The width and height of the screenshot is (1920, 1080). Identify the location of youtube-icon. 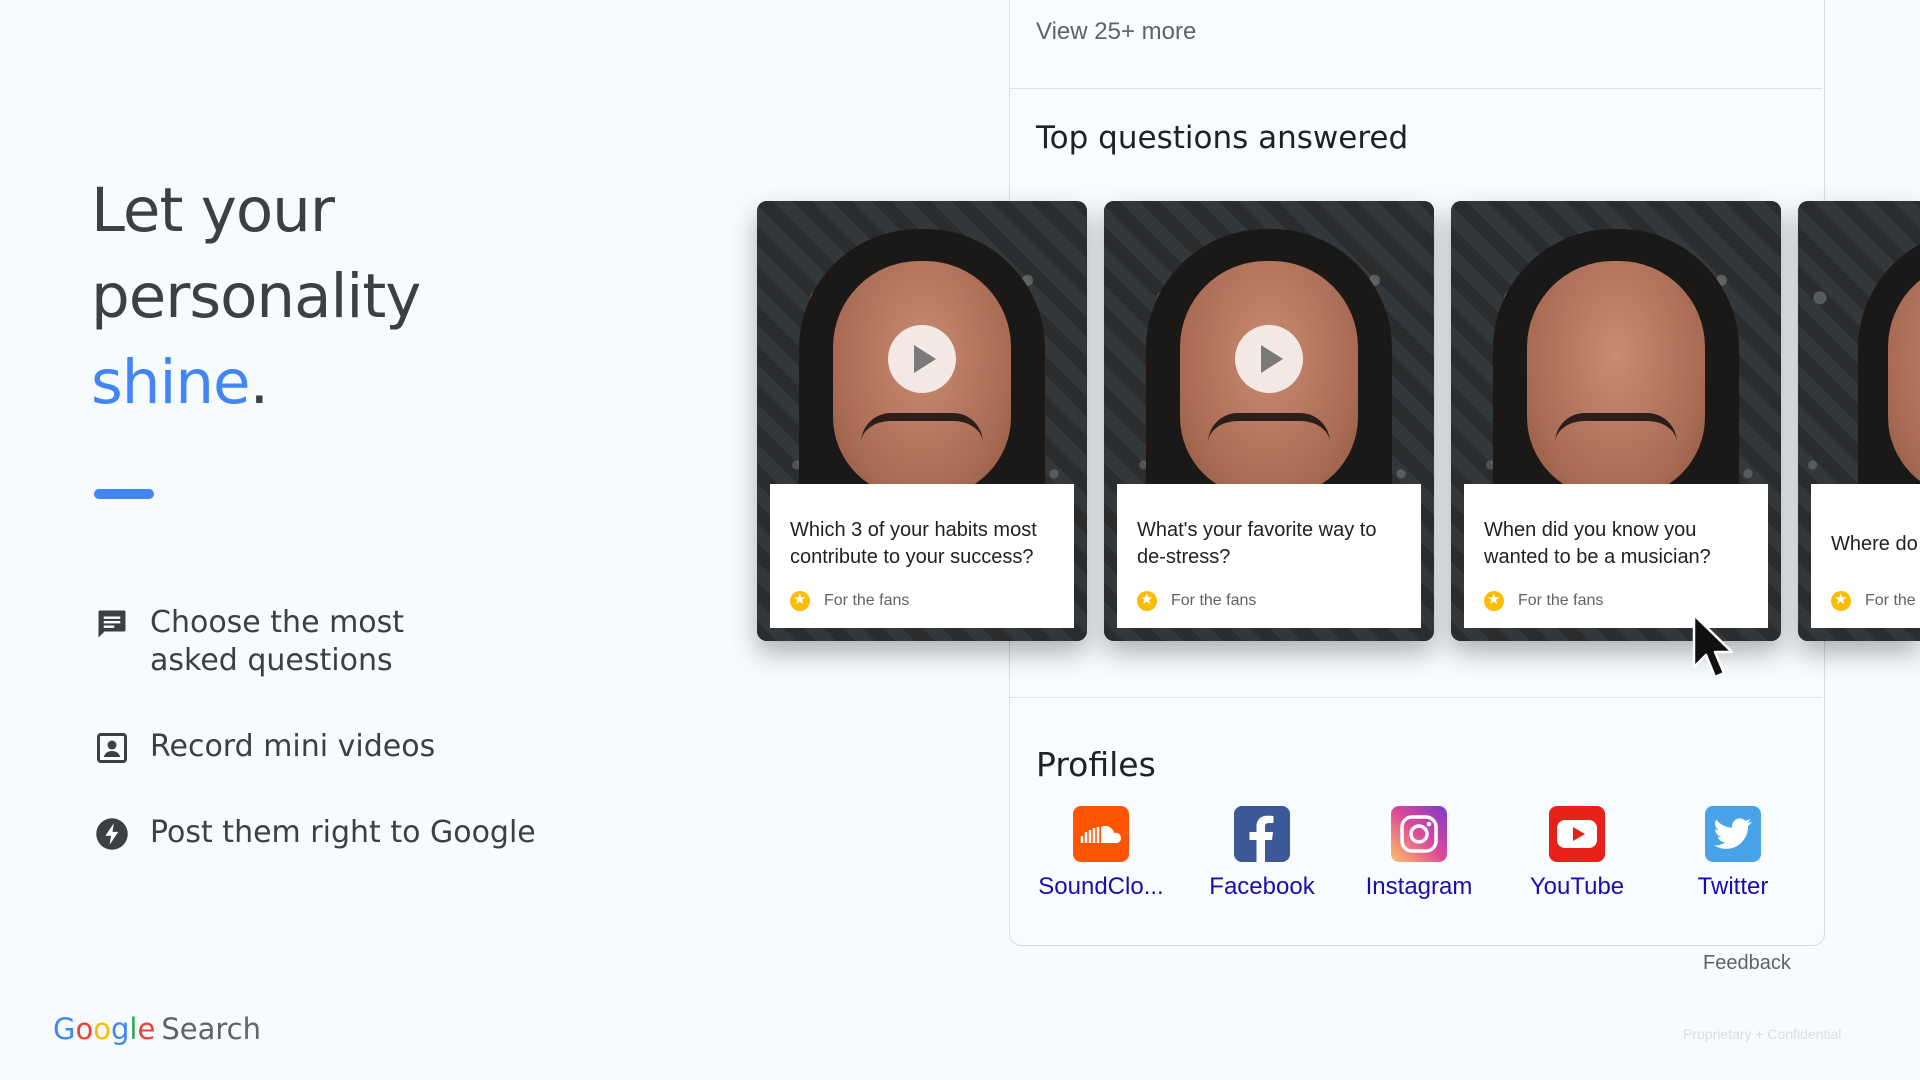
(1577, 834).